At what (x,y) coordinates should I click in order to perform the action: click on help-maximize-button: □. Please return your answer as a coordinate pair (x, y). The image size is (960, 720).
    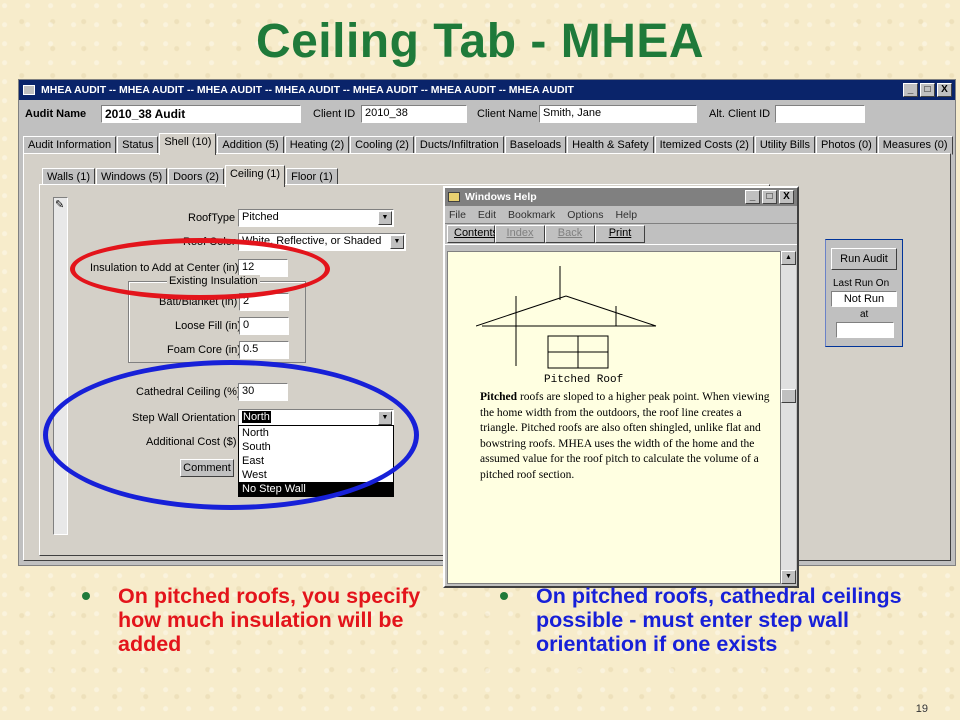
    Looking at the image, I should click on (769, 197).